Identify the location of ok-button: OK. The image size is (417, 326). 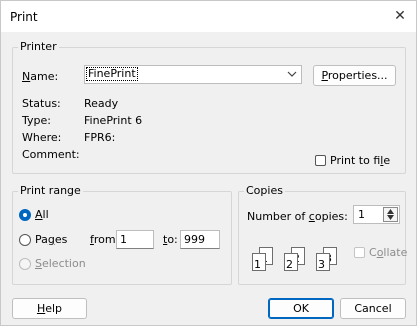
(301, 308).